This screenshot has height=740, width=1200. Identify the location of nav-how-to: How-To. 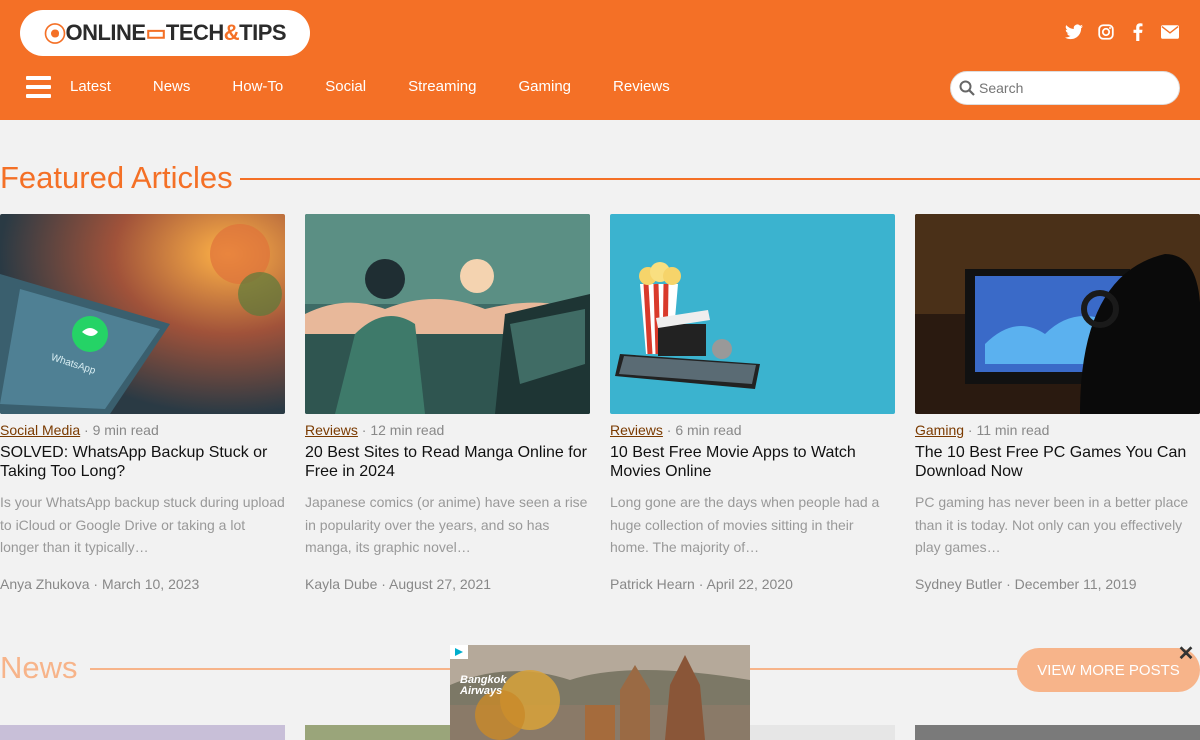
(257, 86).